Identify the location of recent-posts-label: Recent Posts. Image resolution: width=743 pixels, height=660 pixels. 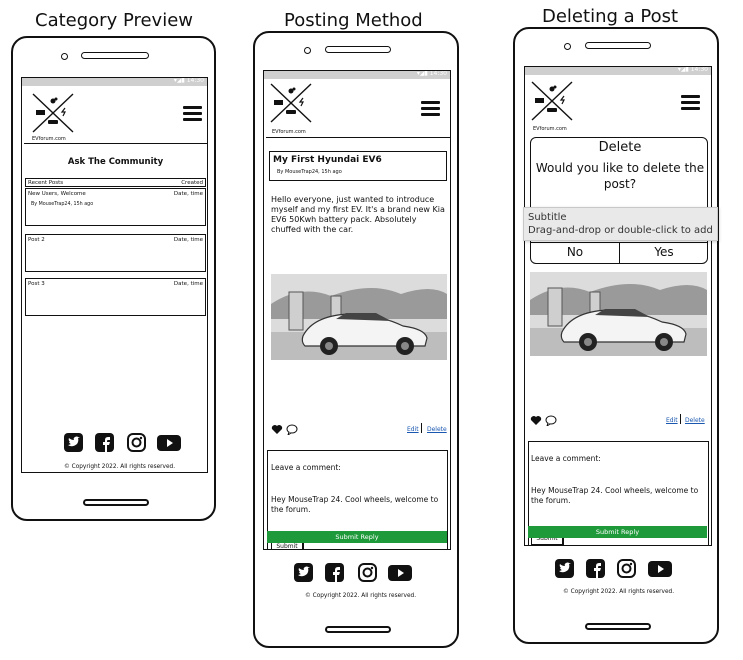
(46, 183).